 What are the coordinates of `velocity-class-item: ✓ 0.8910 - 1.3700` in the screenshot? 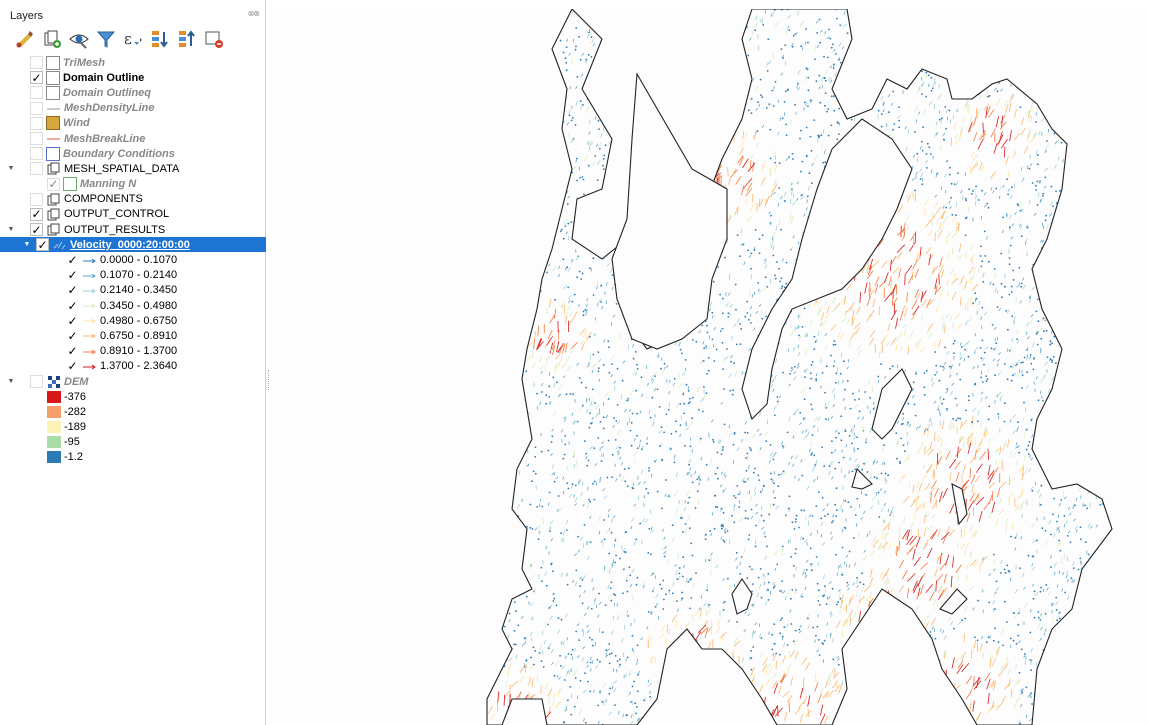 It's located at (133, 351).